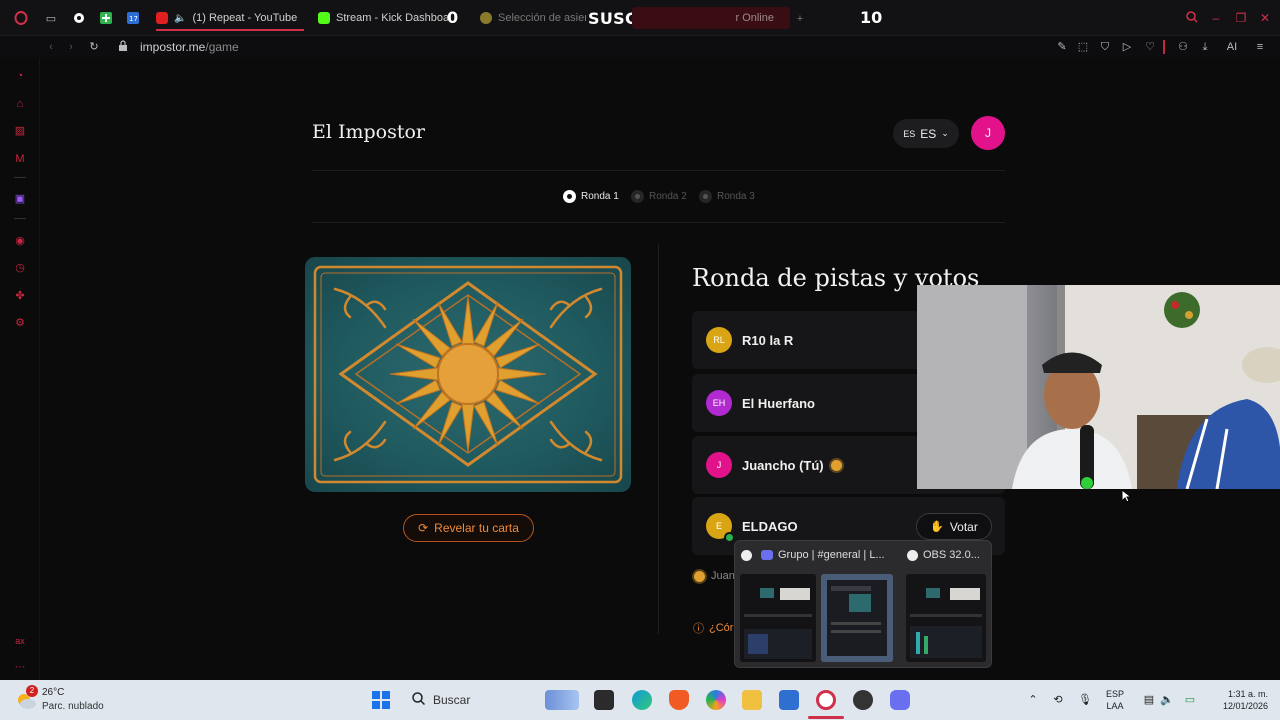  Describe the element at coordinates (1192, 18) in the screenshot. I see `search-tabs-icon` at that location.